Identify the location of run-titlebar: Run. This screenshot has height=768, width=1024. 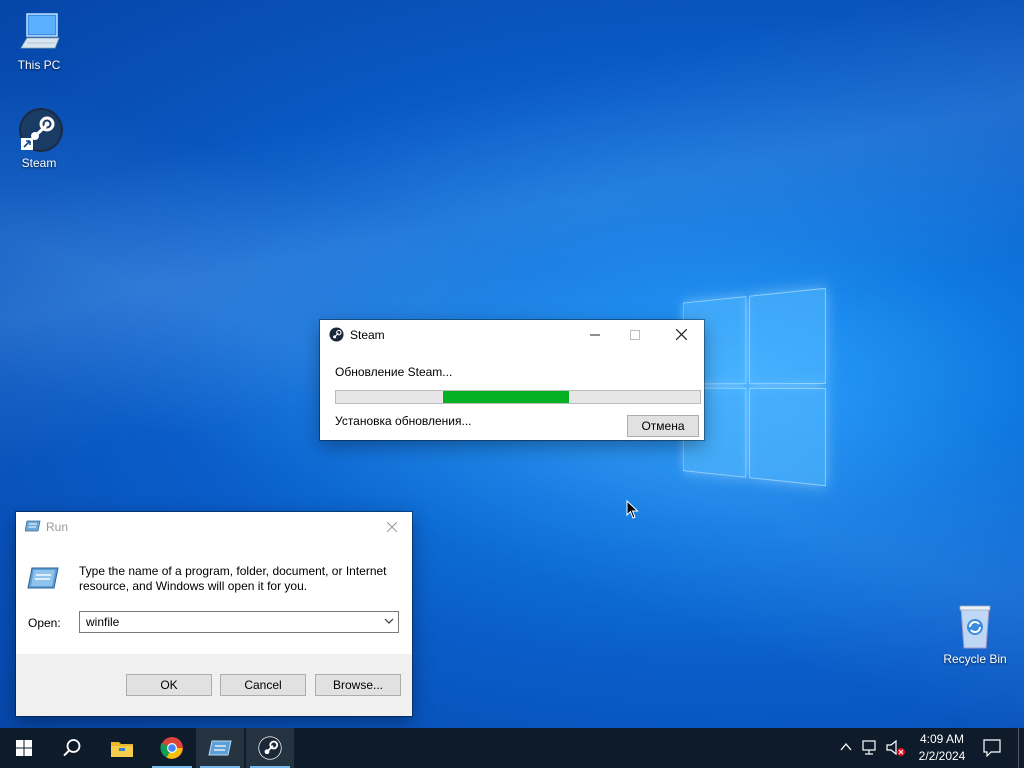
(214, 527).